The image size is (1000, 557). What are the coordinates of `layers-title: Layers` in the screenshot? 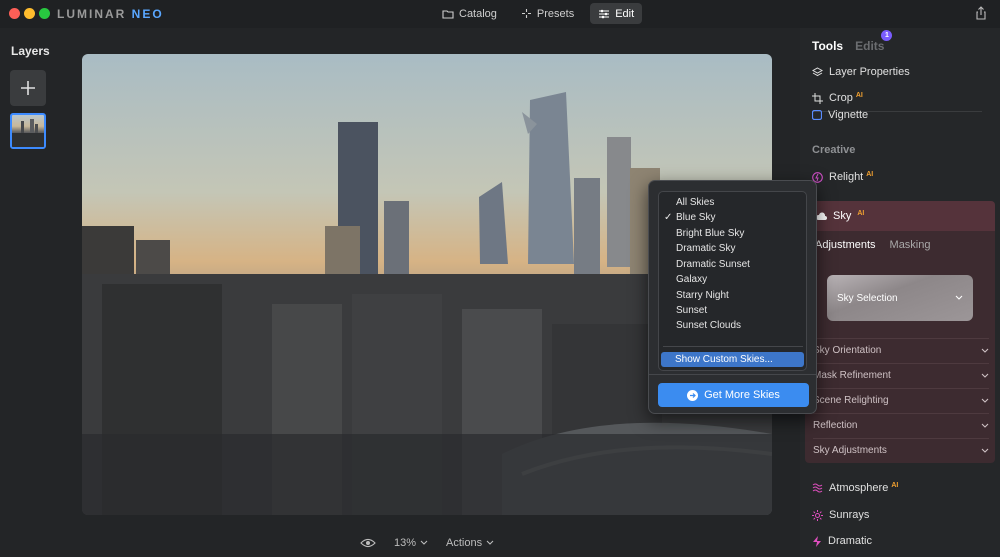 It's located at (30, 51).